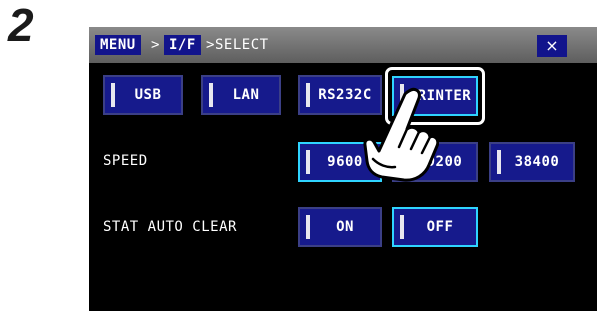 The image size is (597, 311). I want to click on interface-usb-button: USB, so click(143, 95).